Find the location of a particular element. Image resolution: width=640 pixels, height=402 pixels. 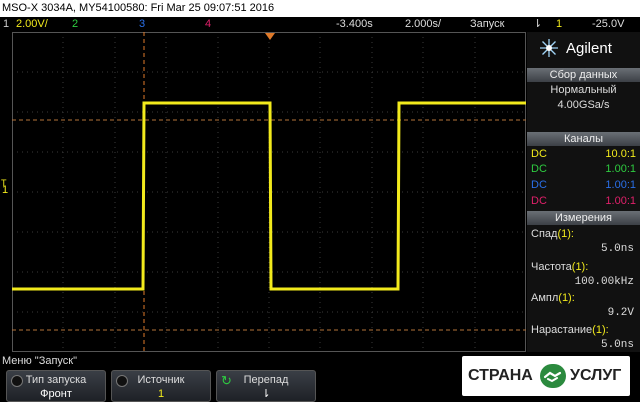

measurement-value: 100.00kHz is located at coordinates (604, 282).